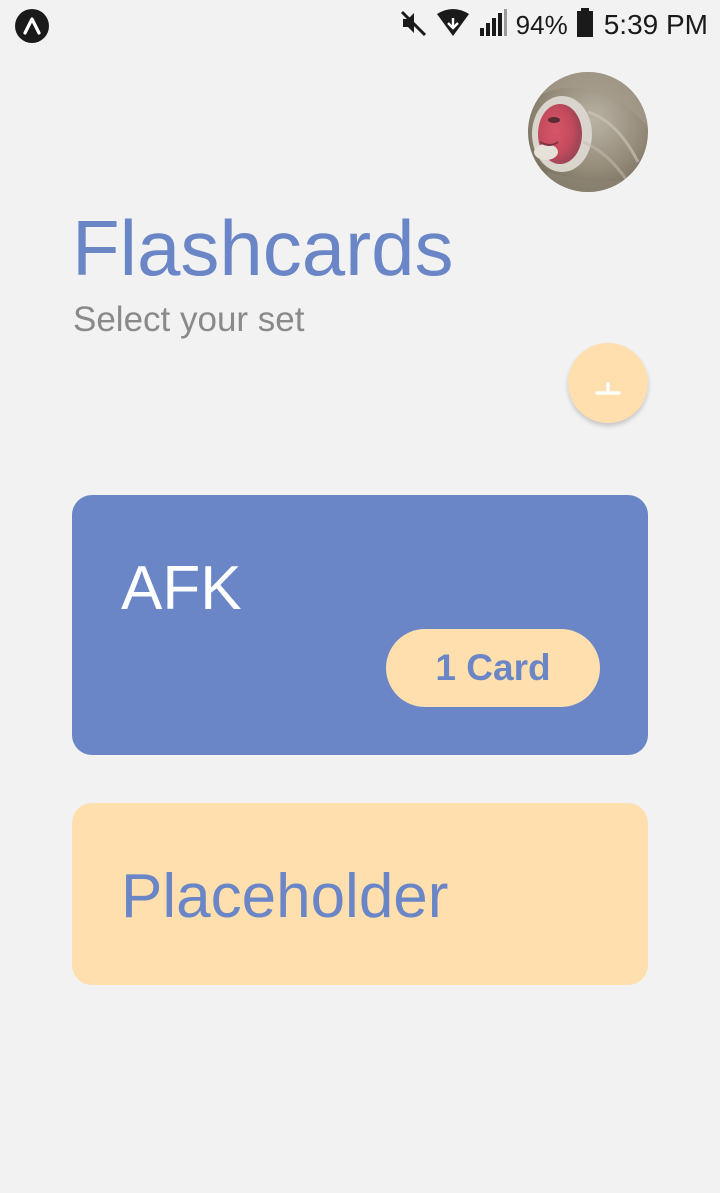  What do you see at coordinates (189, 319) in the screenshot?
I see `page-subtitle: Select your set` at bounding box center [189, 319].